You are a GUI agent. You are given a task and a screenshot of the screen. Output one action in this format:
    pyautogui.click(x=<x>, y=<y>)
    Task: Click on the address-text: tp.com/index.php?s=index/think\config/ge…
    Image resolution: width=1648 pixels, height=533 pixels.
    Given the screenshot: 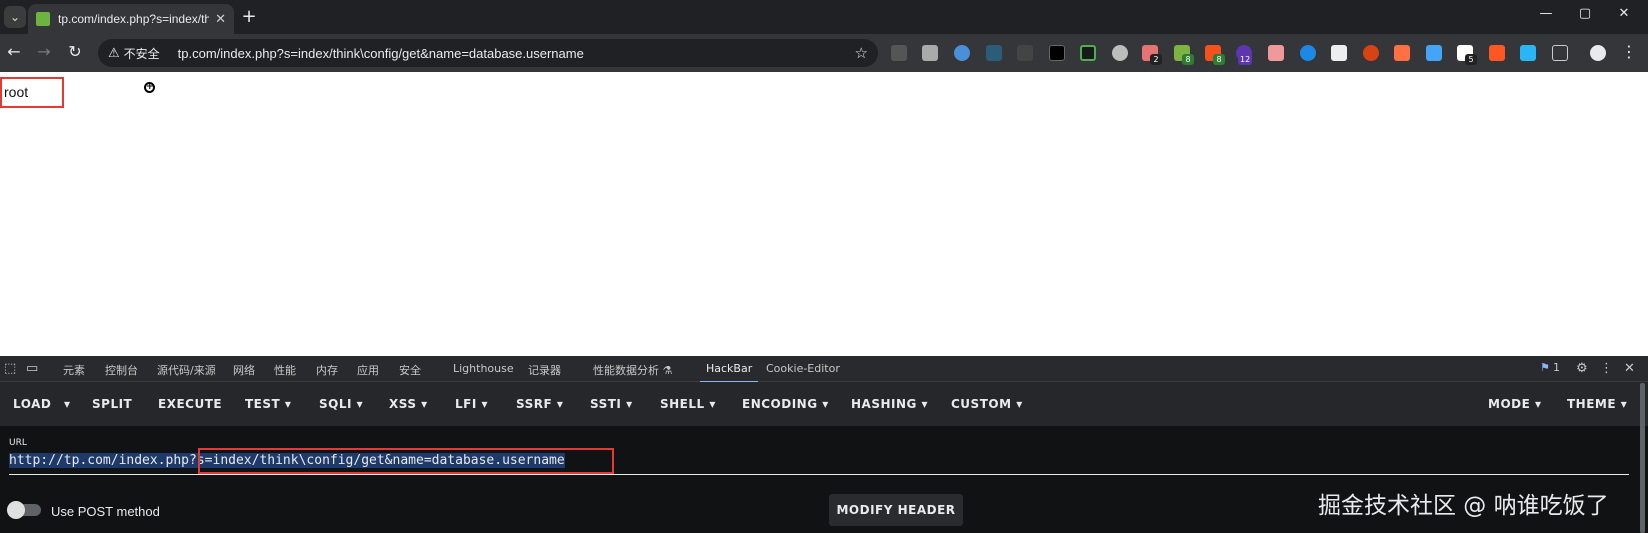 What is the action you would take?
    pyautogui.click(x=516, y=53)
    